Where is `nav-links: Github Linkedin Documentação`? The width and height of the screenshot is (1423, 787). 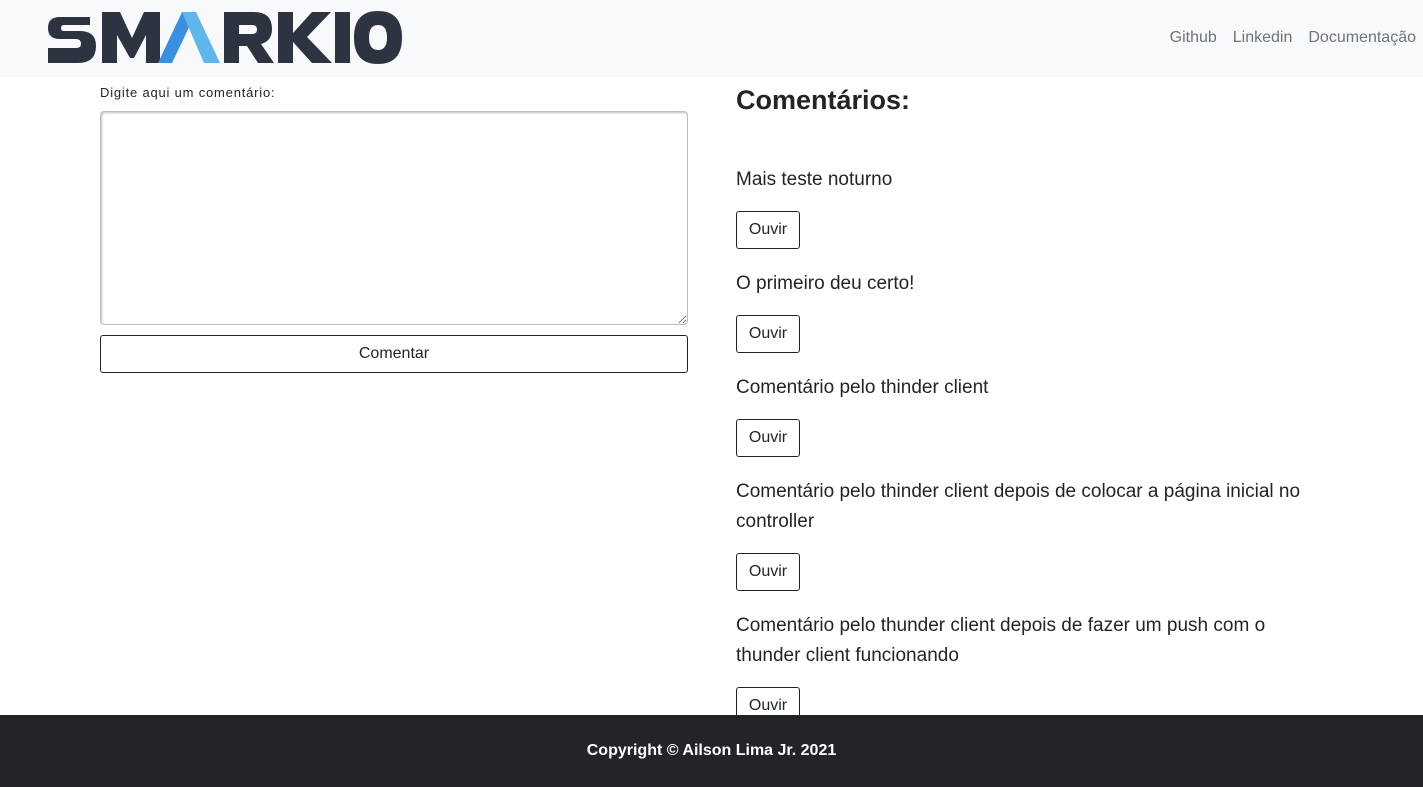 nav-links: Github Linkedin Documentação is located at coordinates (1293, 38).